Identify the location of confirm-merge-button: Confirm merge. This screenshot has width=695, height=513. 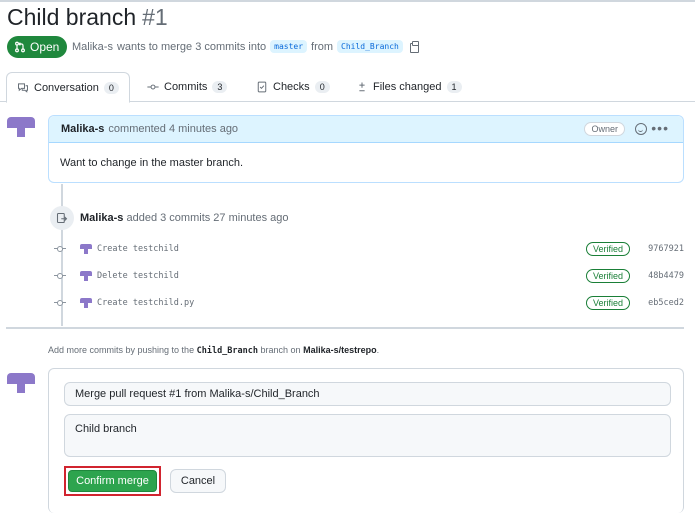
(112, 481).